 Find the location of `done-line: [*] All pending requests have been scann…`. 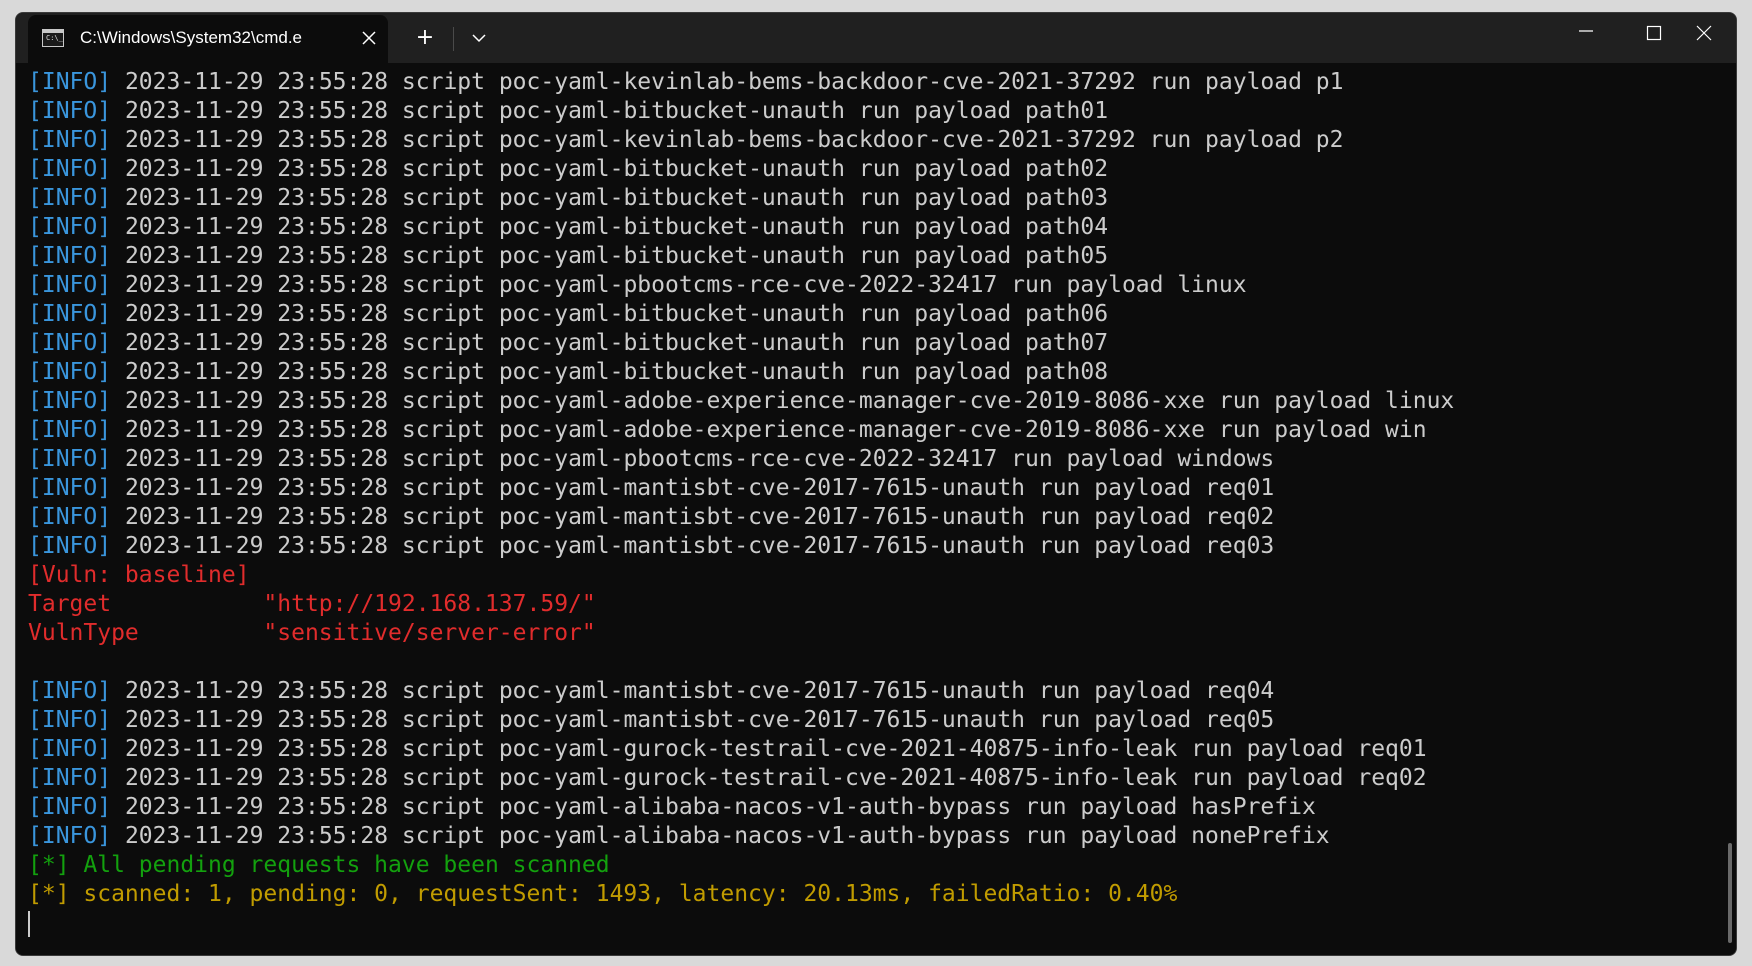

done-line: [*] All pending requests have been scann… is located at coordinates (741, 865).